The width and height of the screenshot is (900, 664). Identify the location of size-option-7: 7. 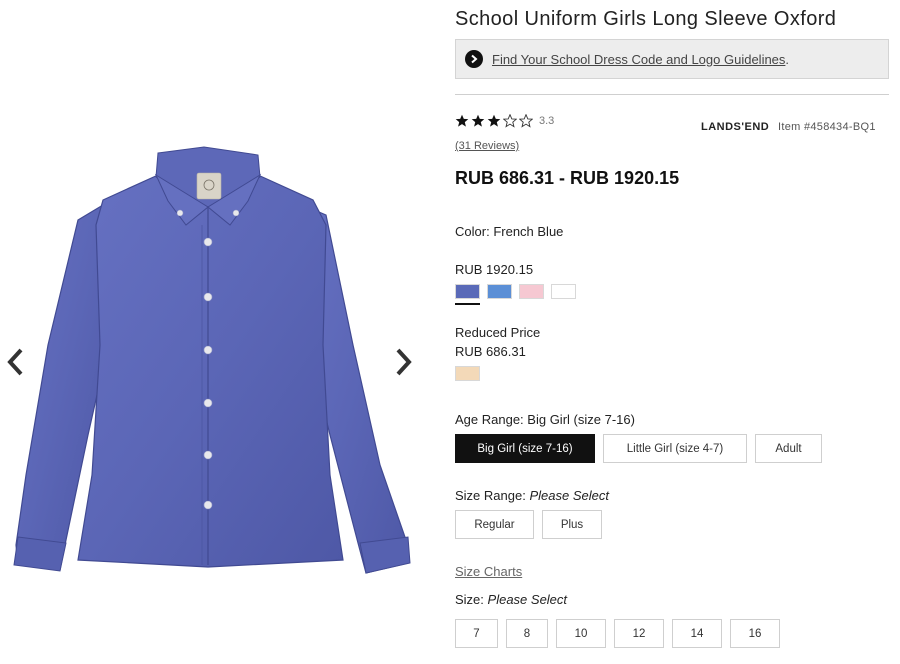
(476, 633).